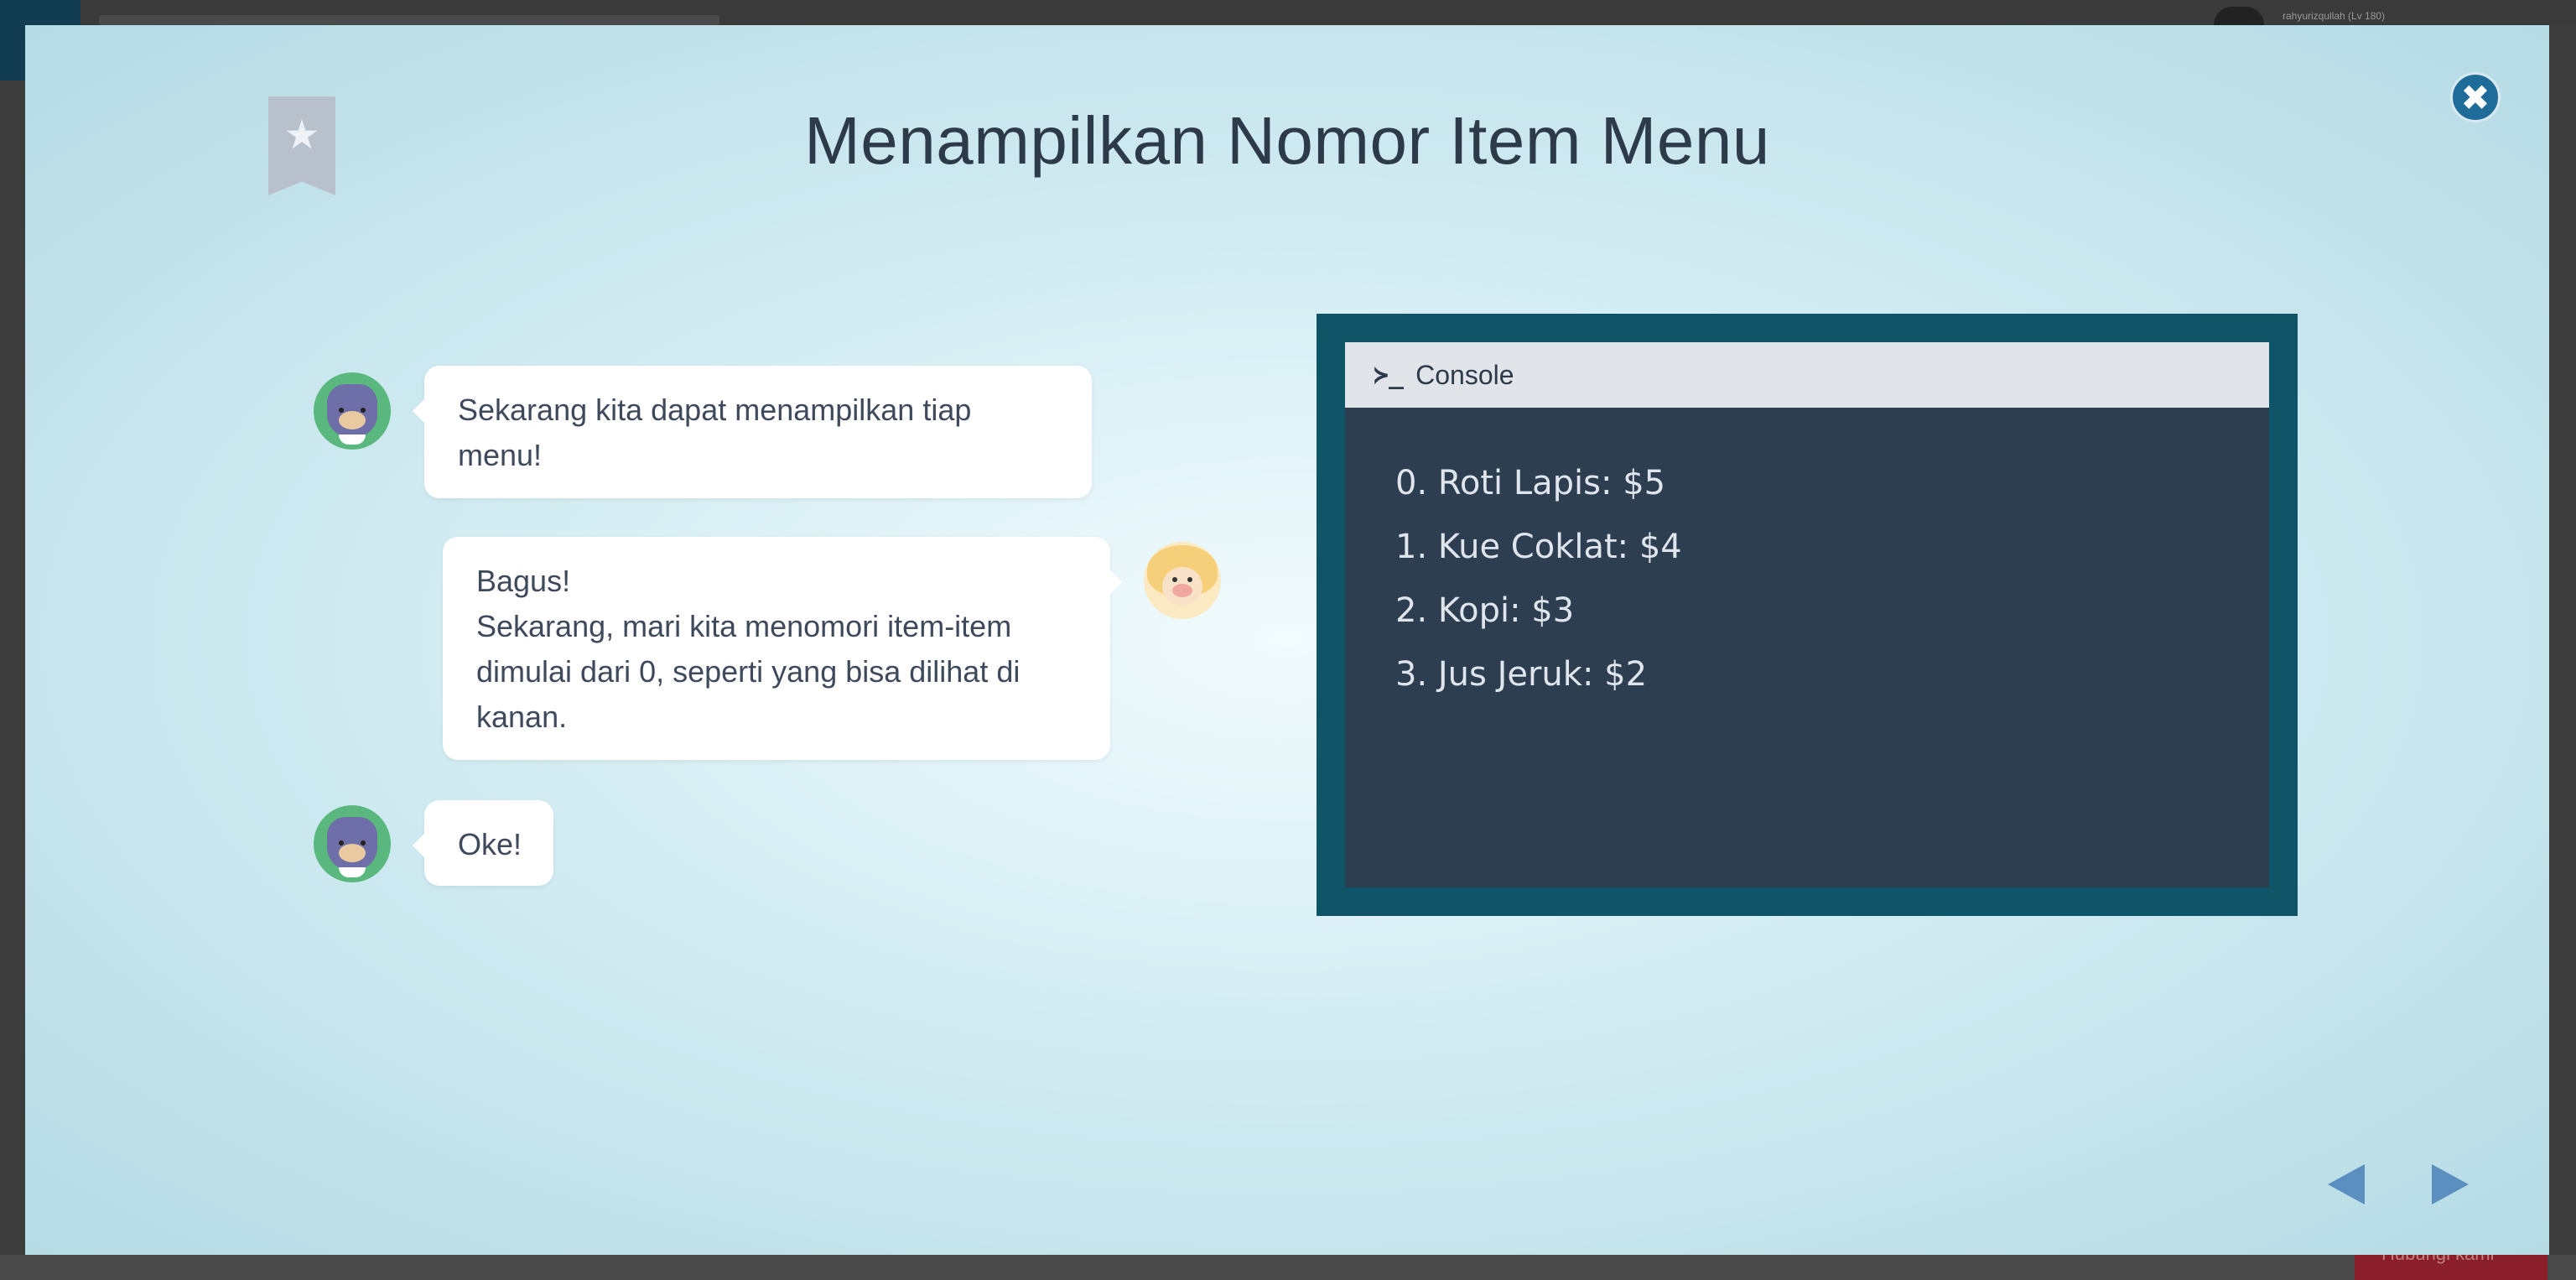  Describe the element at coordinates (523, 581) in the screenshot. I see `chat-bubble-2-line-1: Bagus!` at that location.